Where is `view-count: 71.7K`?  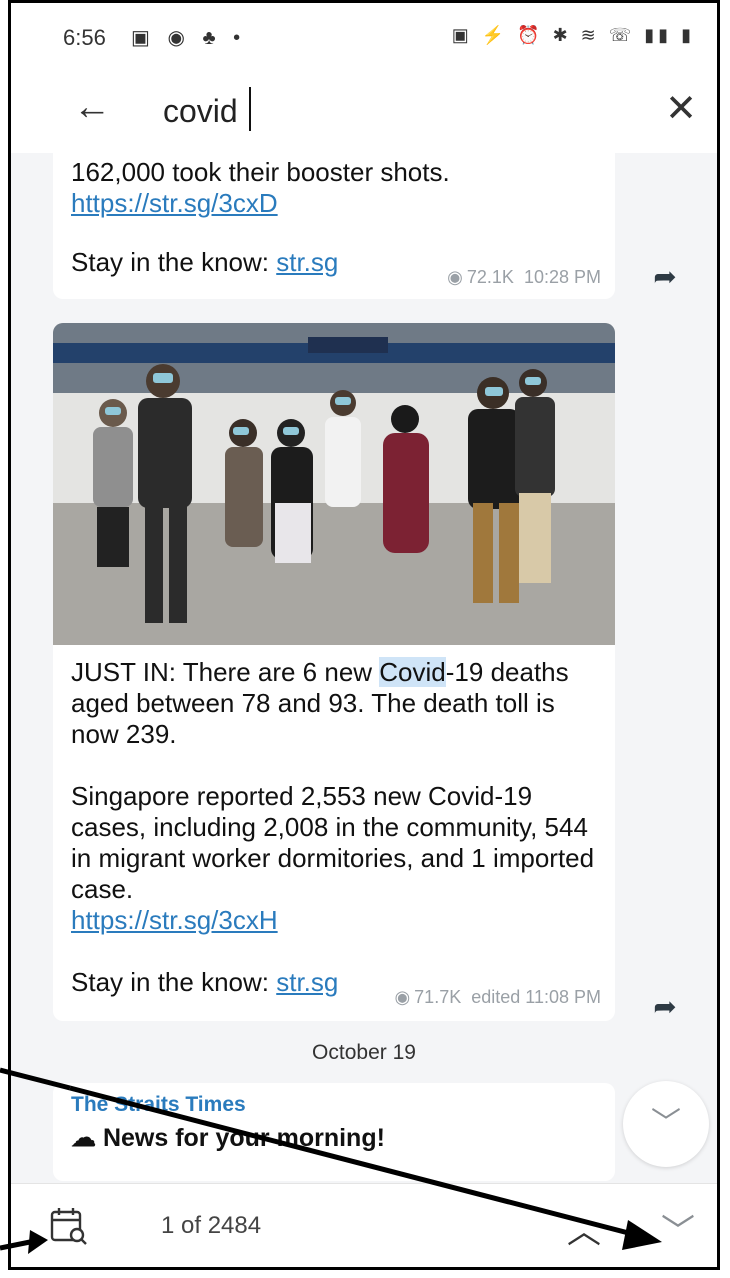 view-count: 71.7K is located at coordinates (438, 997).